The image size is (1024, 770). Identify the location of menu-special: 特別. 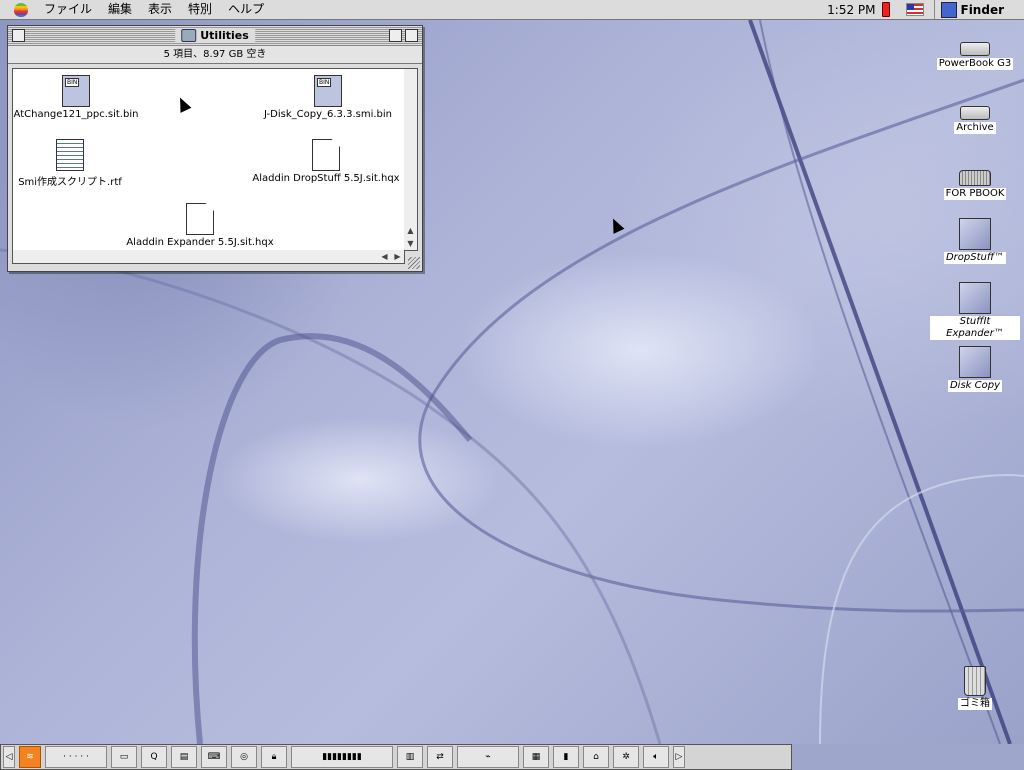
(200, 9).